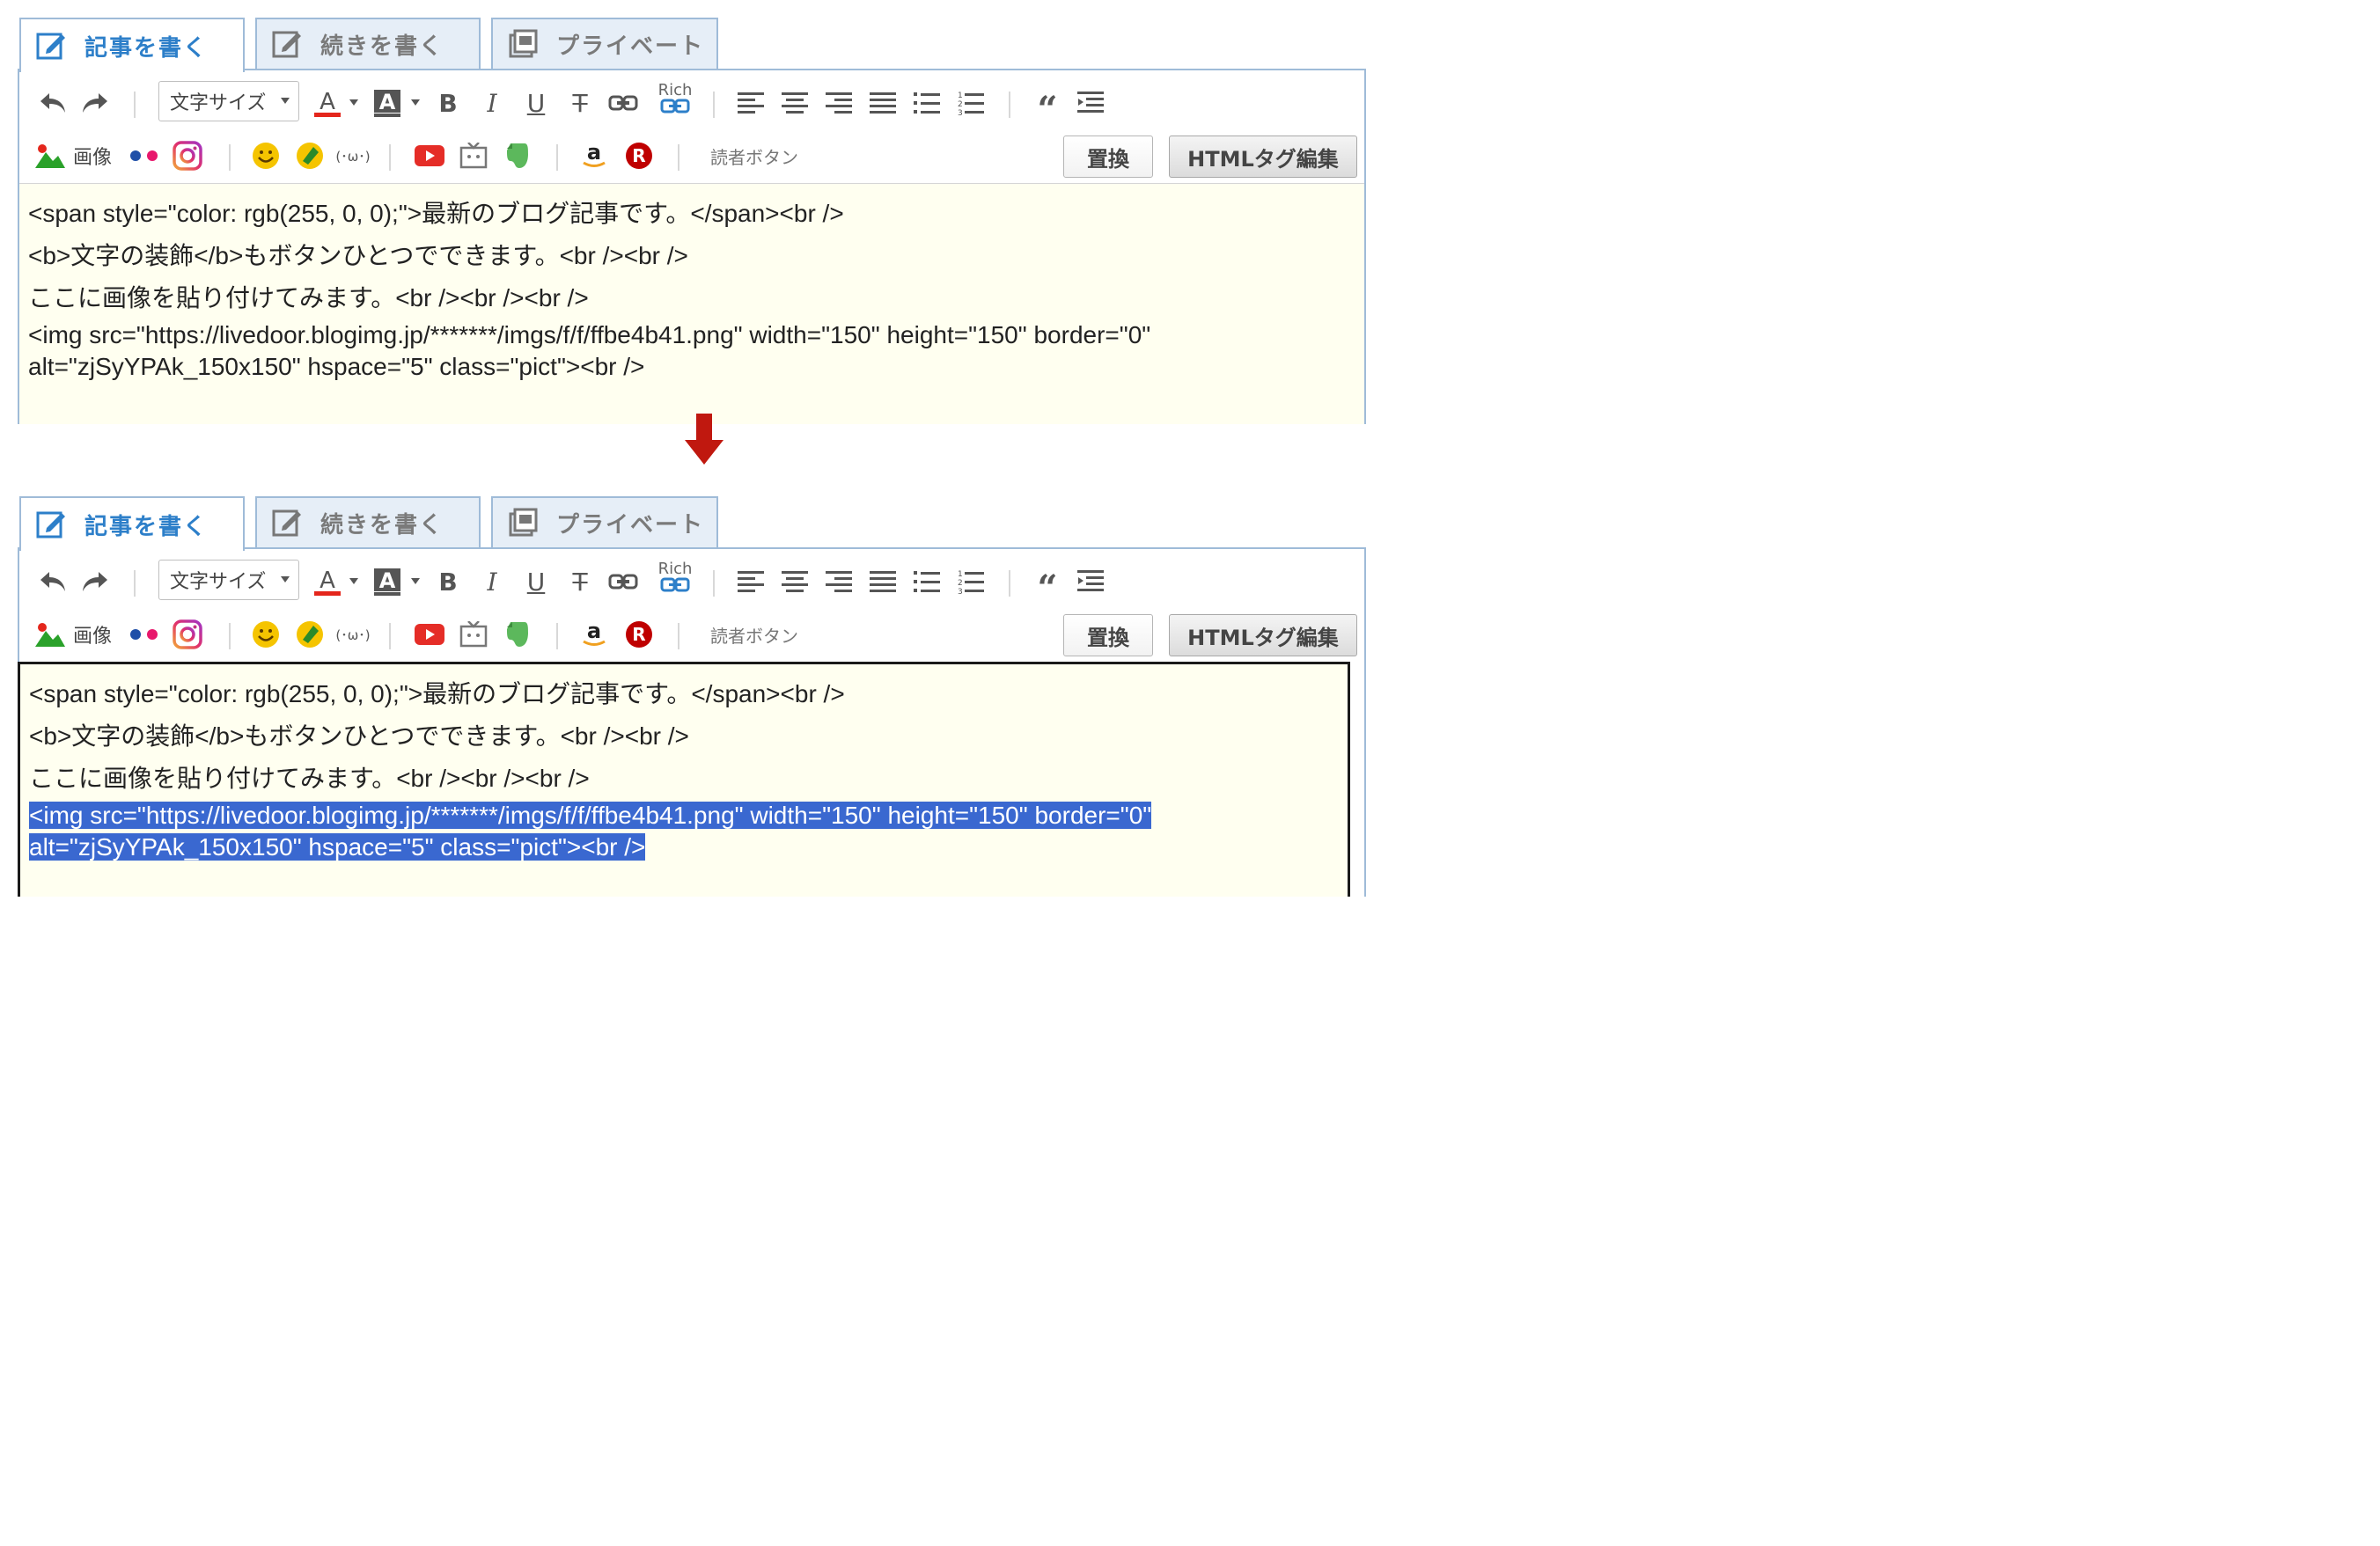  What do you see at coordinates (523, 44) in the screenshot?
I see `private-icon` at bounding box center [523, 44].